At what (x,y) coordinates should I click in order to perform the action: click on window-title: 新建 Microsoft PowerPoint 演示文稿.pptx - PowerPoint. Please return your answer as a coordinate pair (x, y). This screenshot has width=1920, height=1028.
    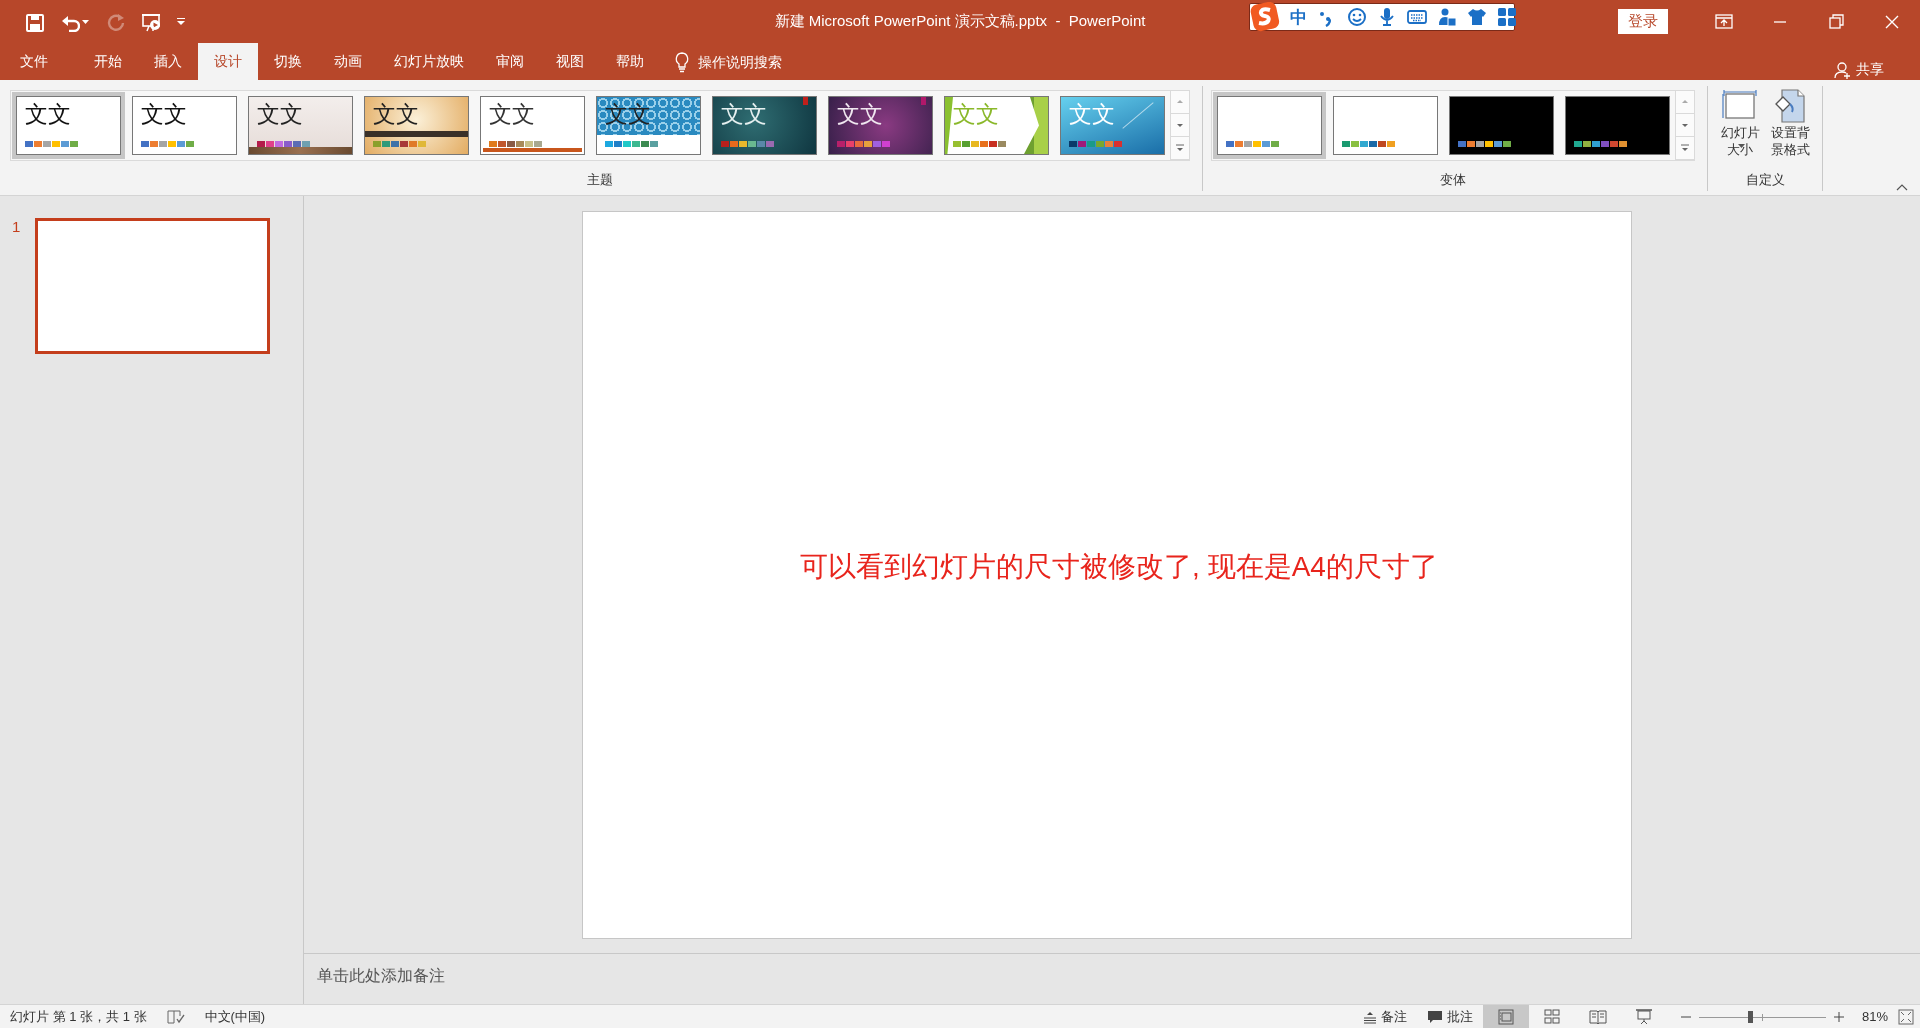
    Looking at the image, I should click on (960, 21).